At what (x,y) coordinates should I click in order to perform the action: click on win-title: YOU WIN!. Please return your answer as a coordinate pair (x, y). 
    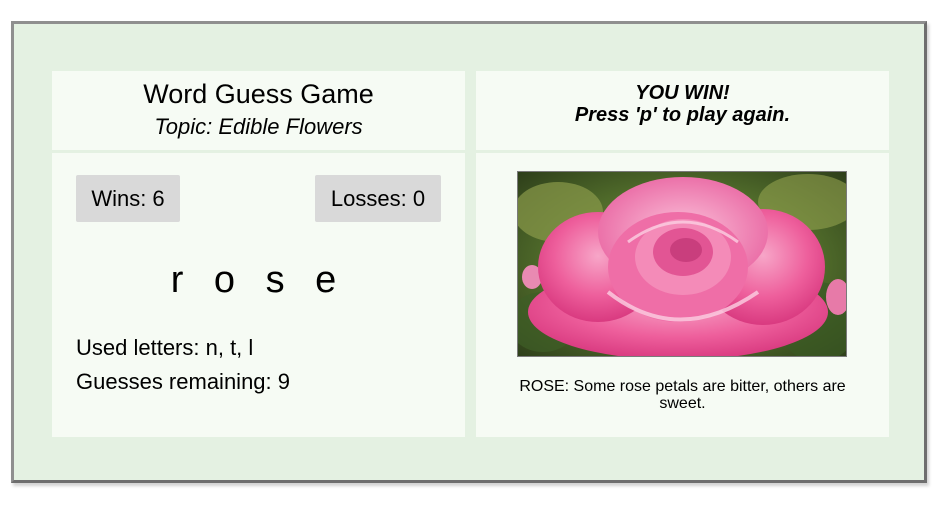
    Looking at the image, I should click on (682, 93).